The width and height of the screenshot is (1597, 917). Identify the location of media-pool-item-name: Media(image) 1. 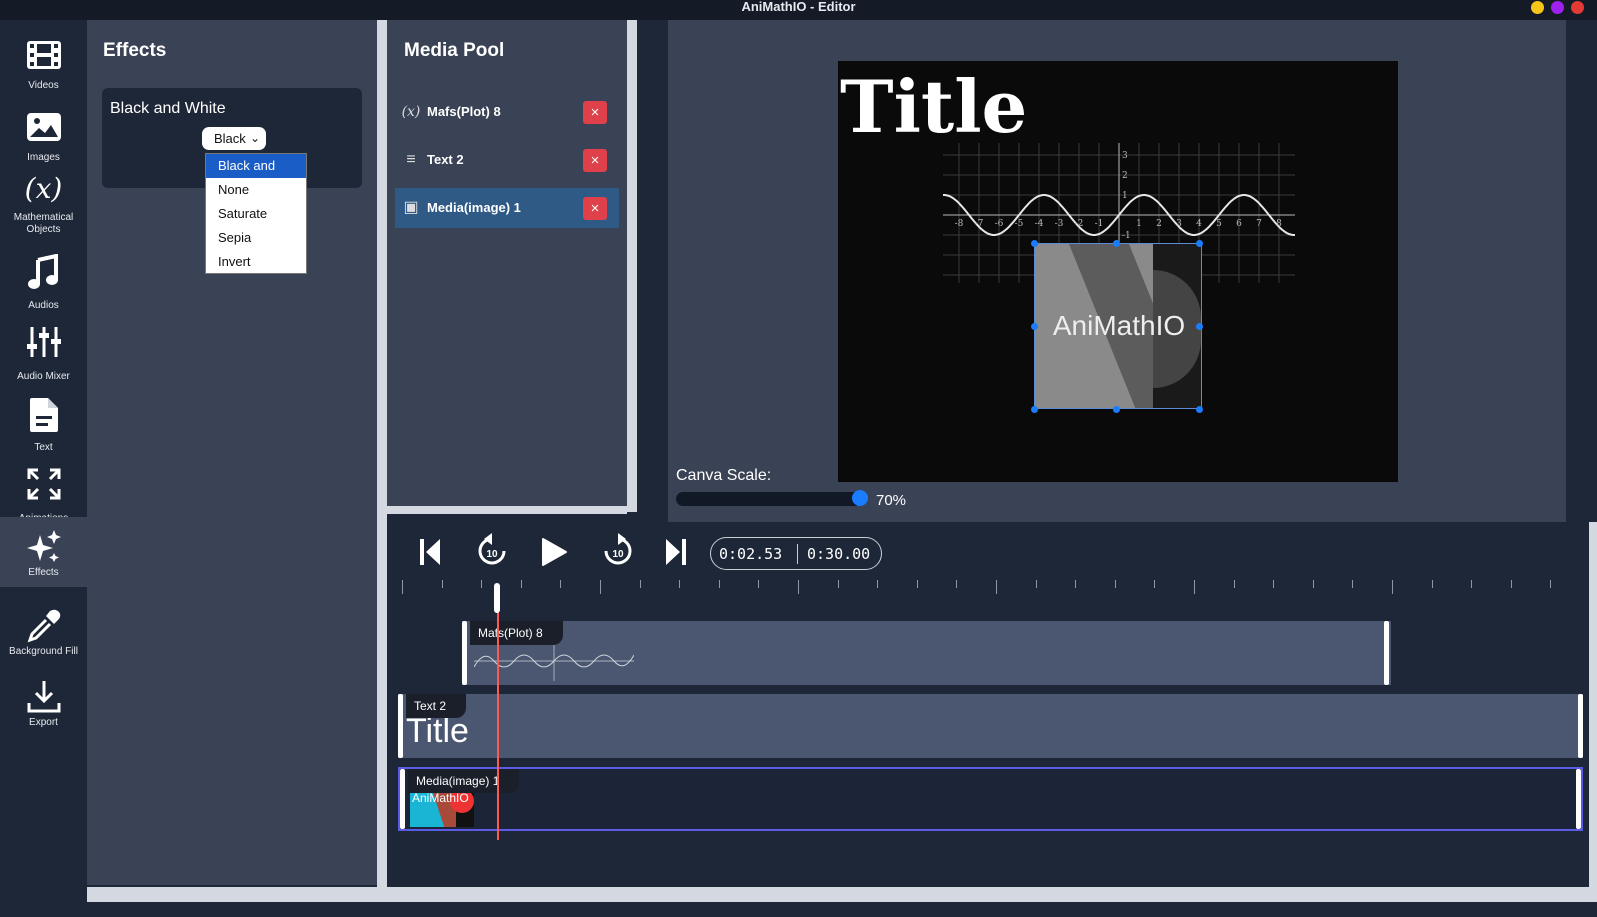
(474, 207).